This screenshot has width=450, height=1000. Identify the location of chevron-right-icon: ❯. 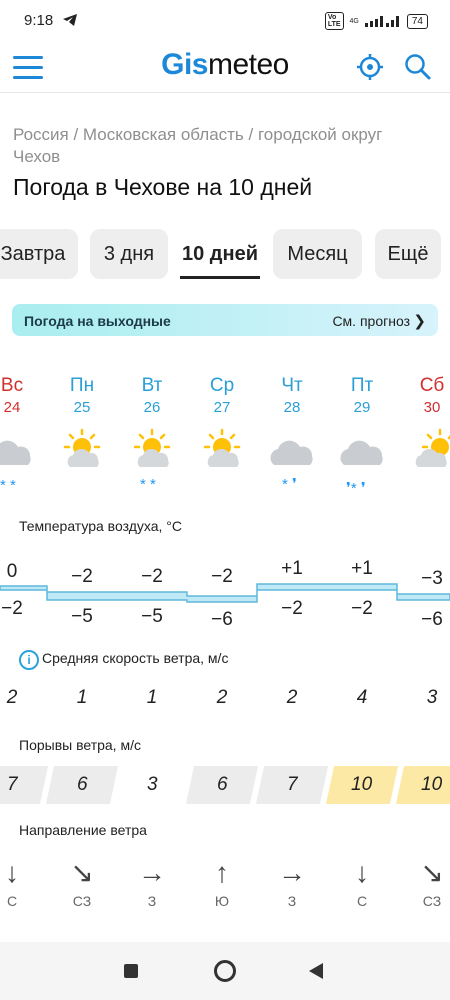
(419, 321).